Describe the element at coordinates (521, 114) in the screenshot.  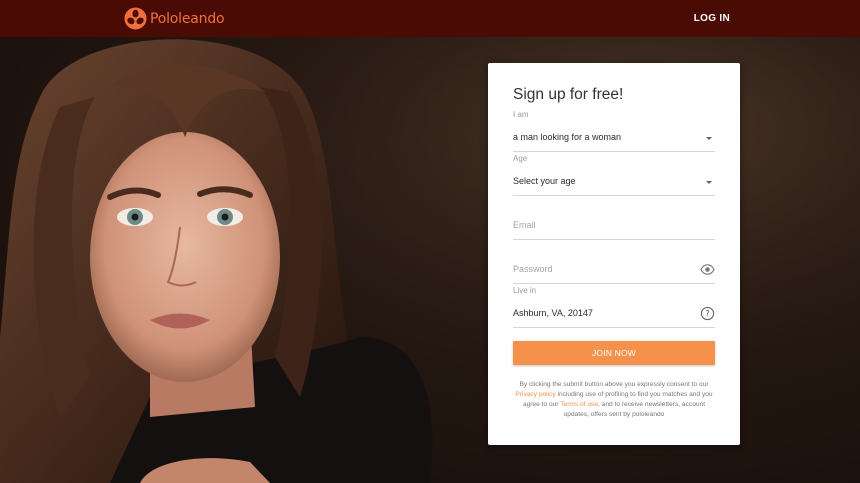
I see `gender-select-label: I am` at that location.